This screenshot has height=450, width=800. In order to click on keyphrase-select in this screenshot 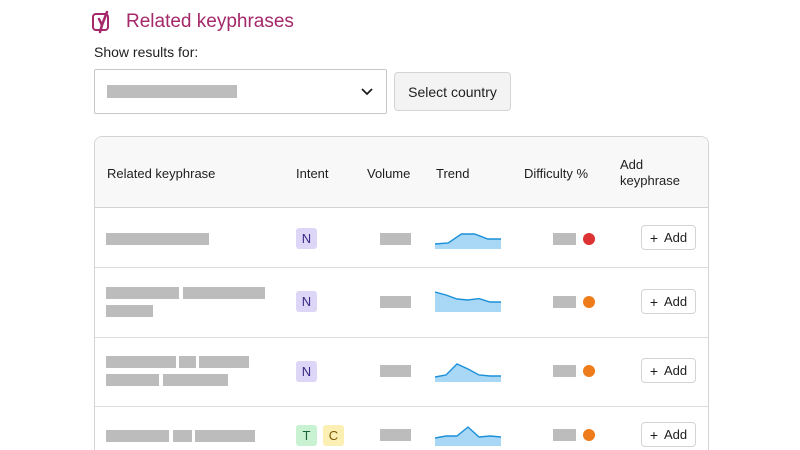, I will do `click(240, 91)`.